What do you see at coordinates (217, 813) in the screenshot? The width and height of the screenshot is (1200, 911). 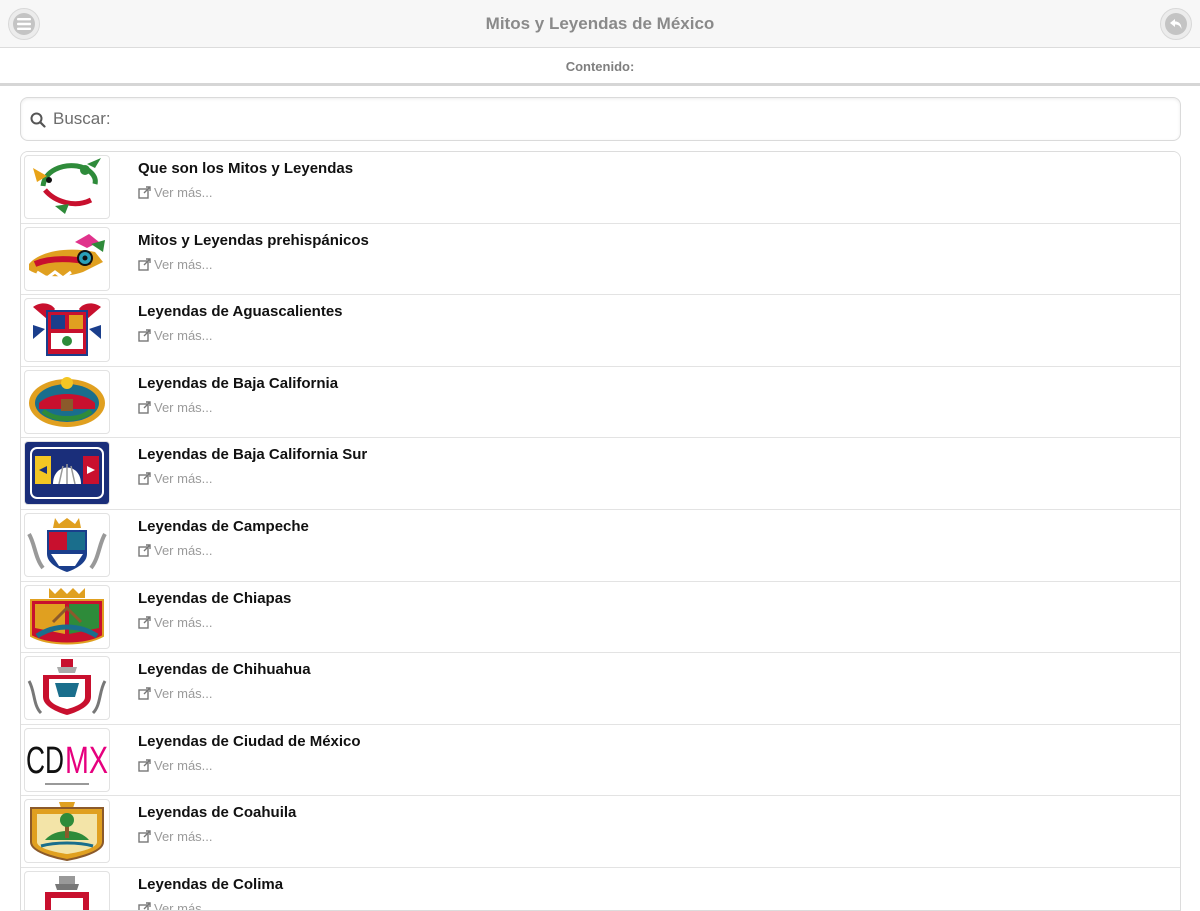 I see `item-title: Leyendas de Coahuila` at bounding box center [217, 813].